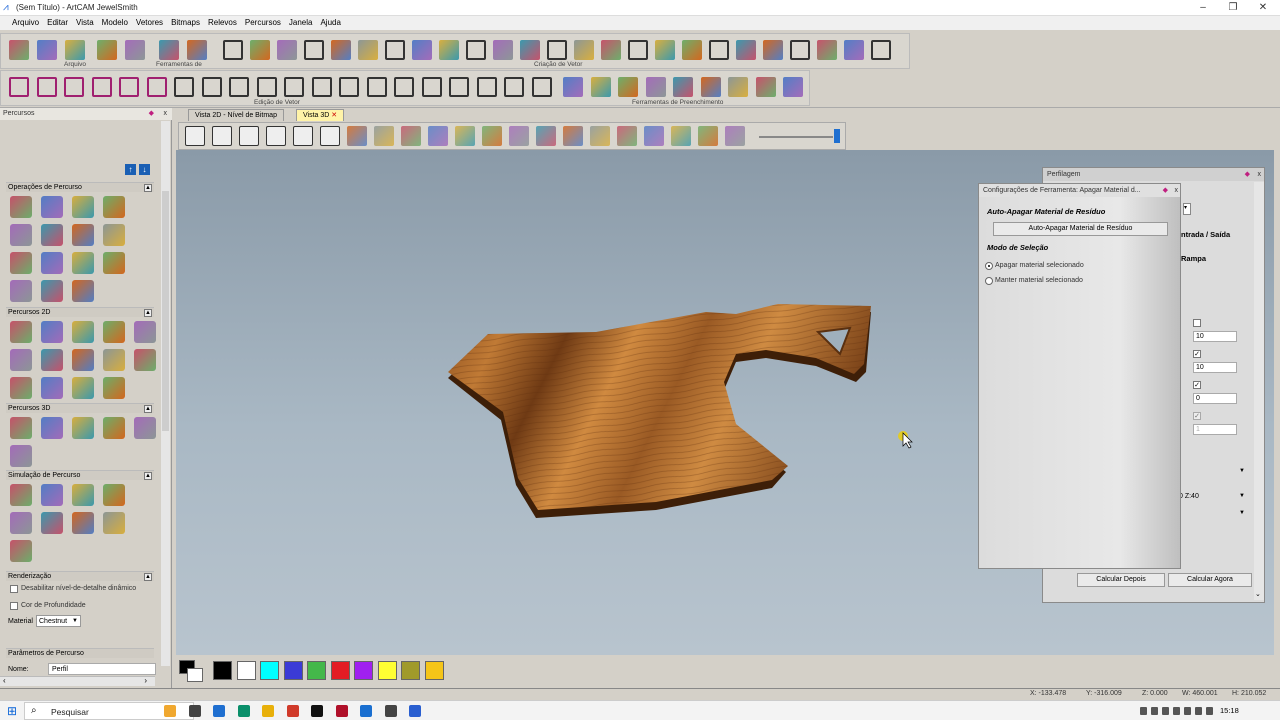 The width and height of the screenshot is (1280, 720). Describe the element at coordinates (197, 50) in the screenshot. I see `tool-icon` at that location.